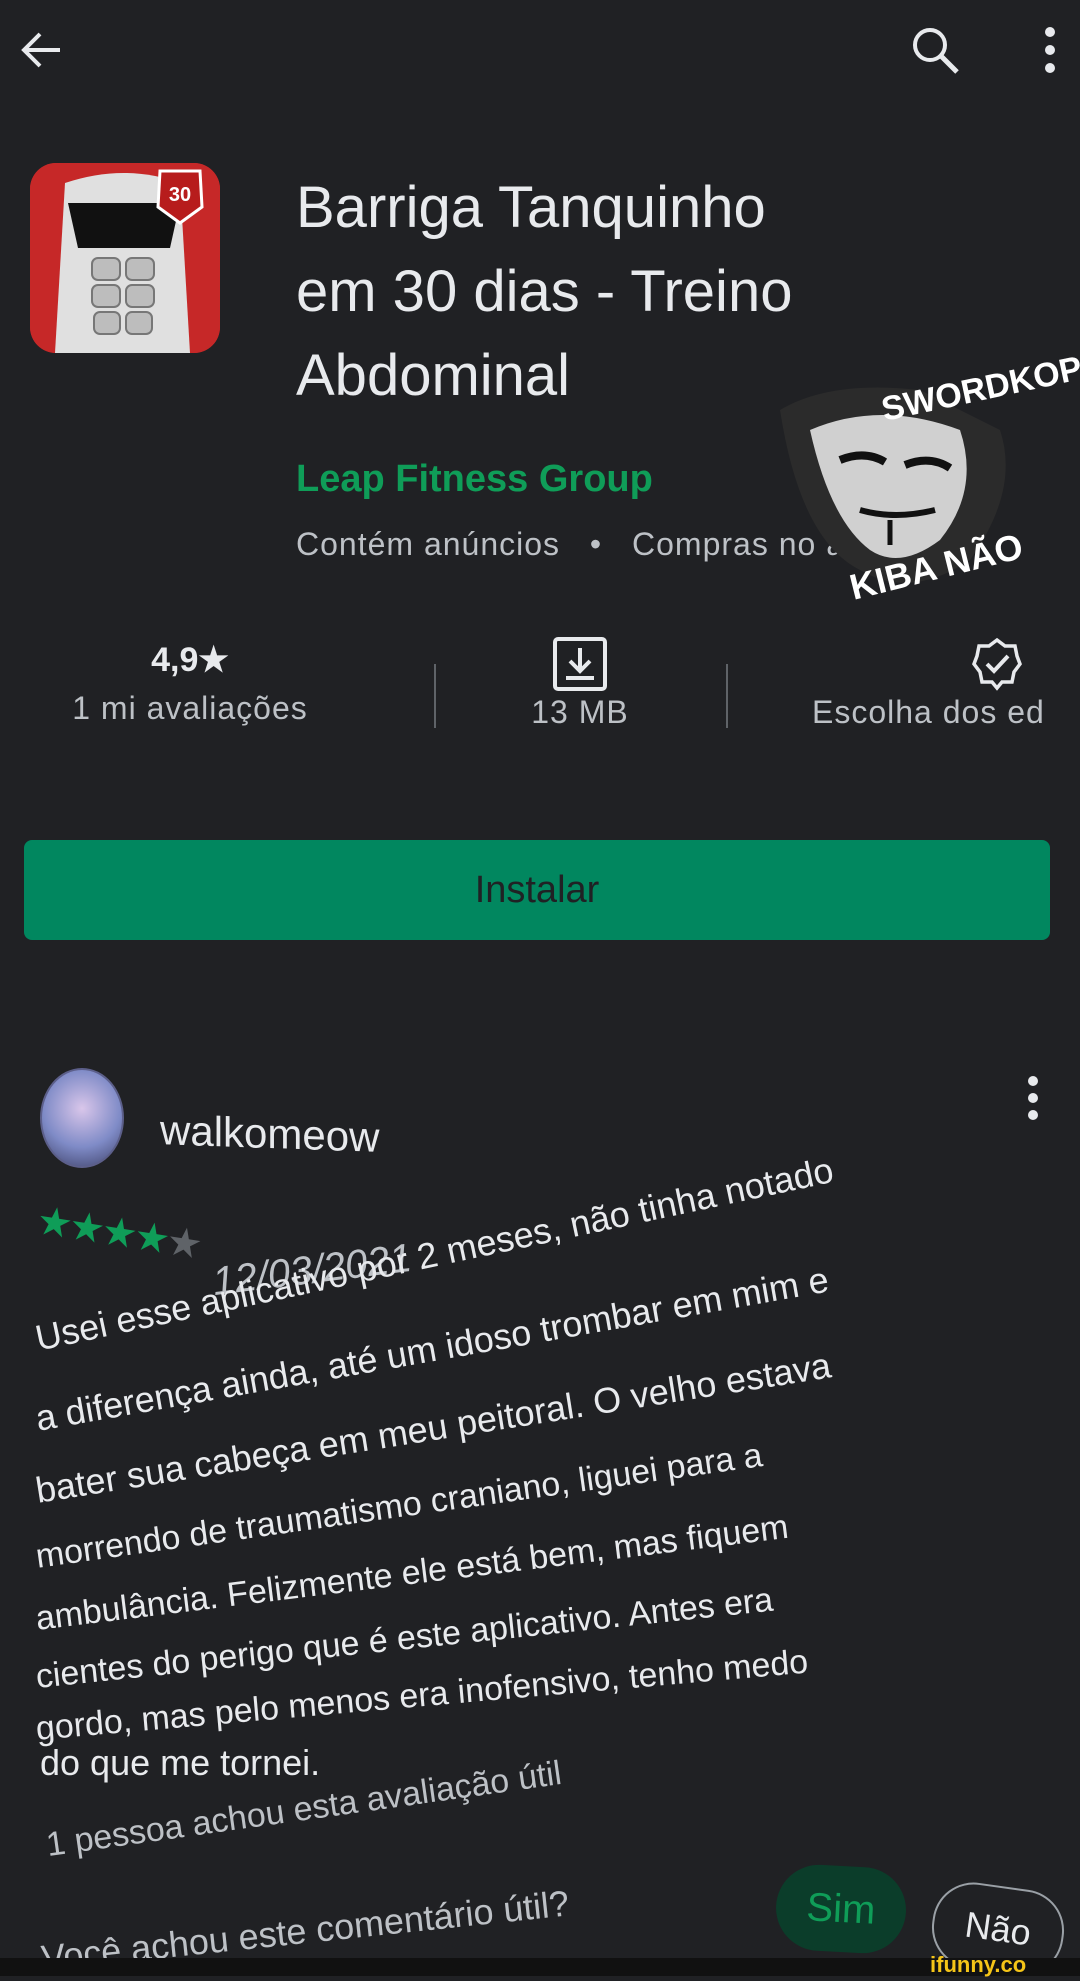 Image resolution: width=1080 pixels, height=1981 pixels. What do you see at coordinates (183, 1243) in the screenshot?
I see `star-empty-icon: ★` at bounding box center [183, 1243].